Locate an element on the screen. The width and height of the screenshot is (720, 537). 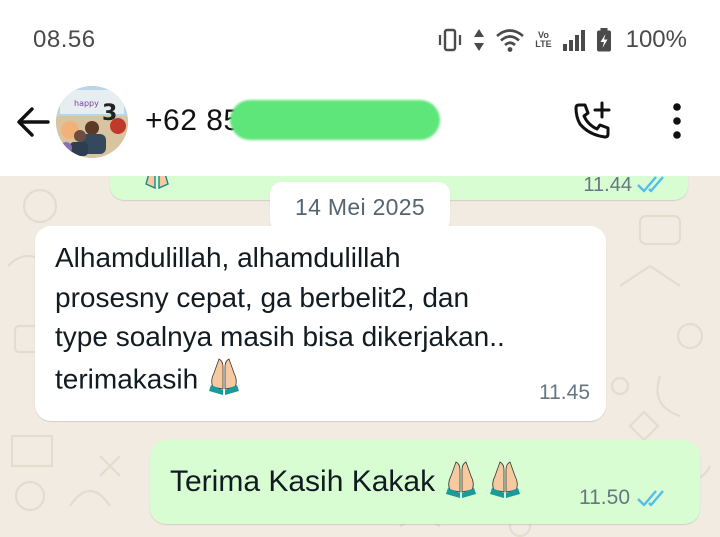
message-time: 11.45 is located at coordinates (564, 392).